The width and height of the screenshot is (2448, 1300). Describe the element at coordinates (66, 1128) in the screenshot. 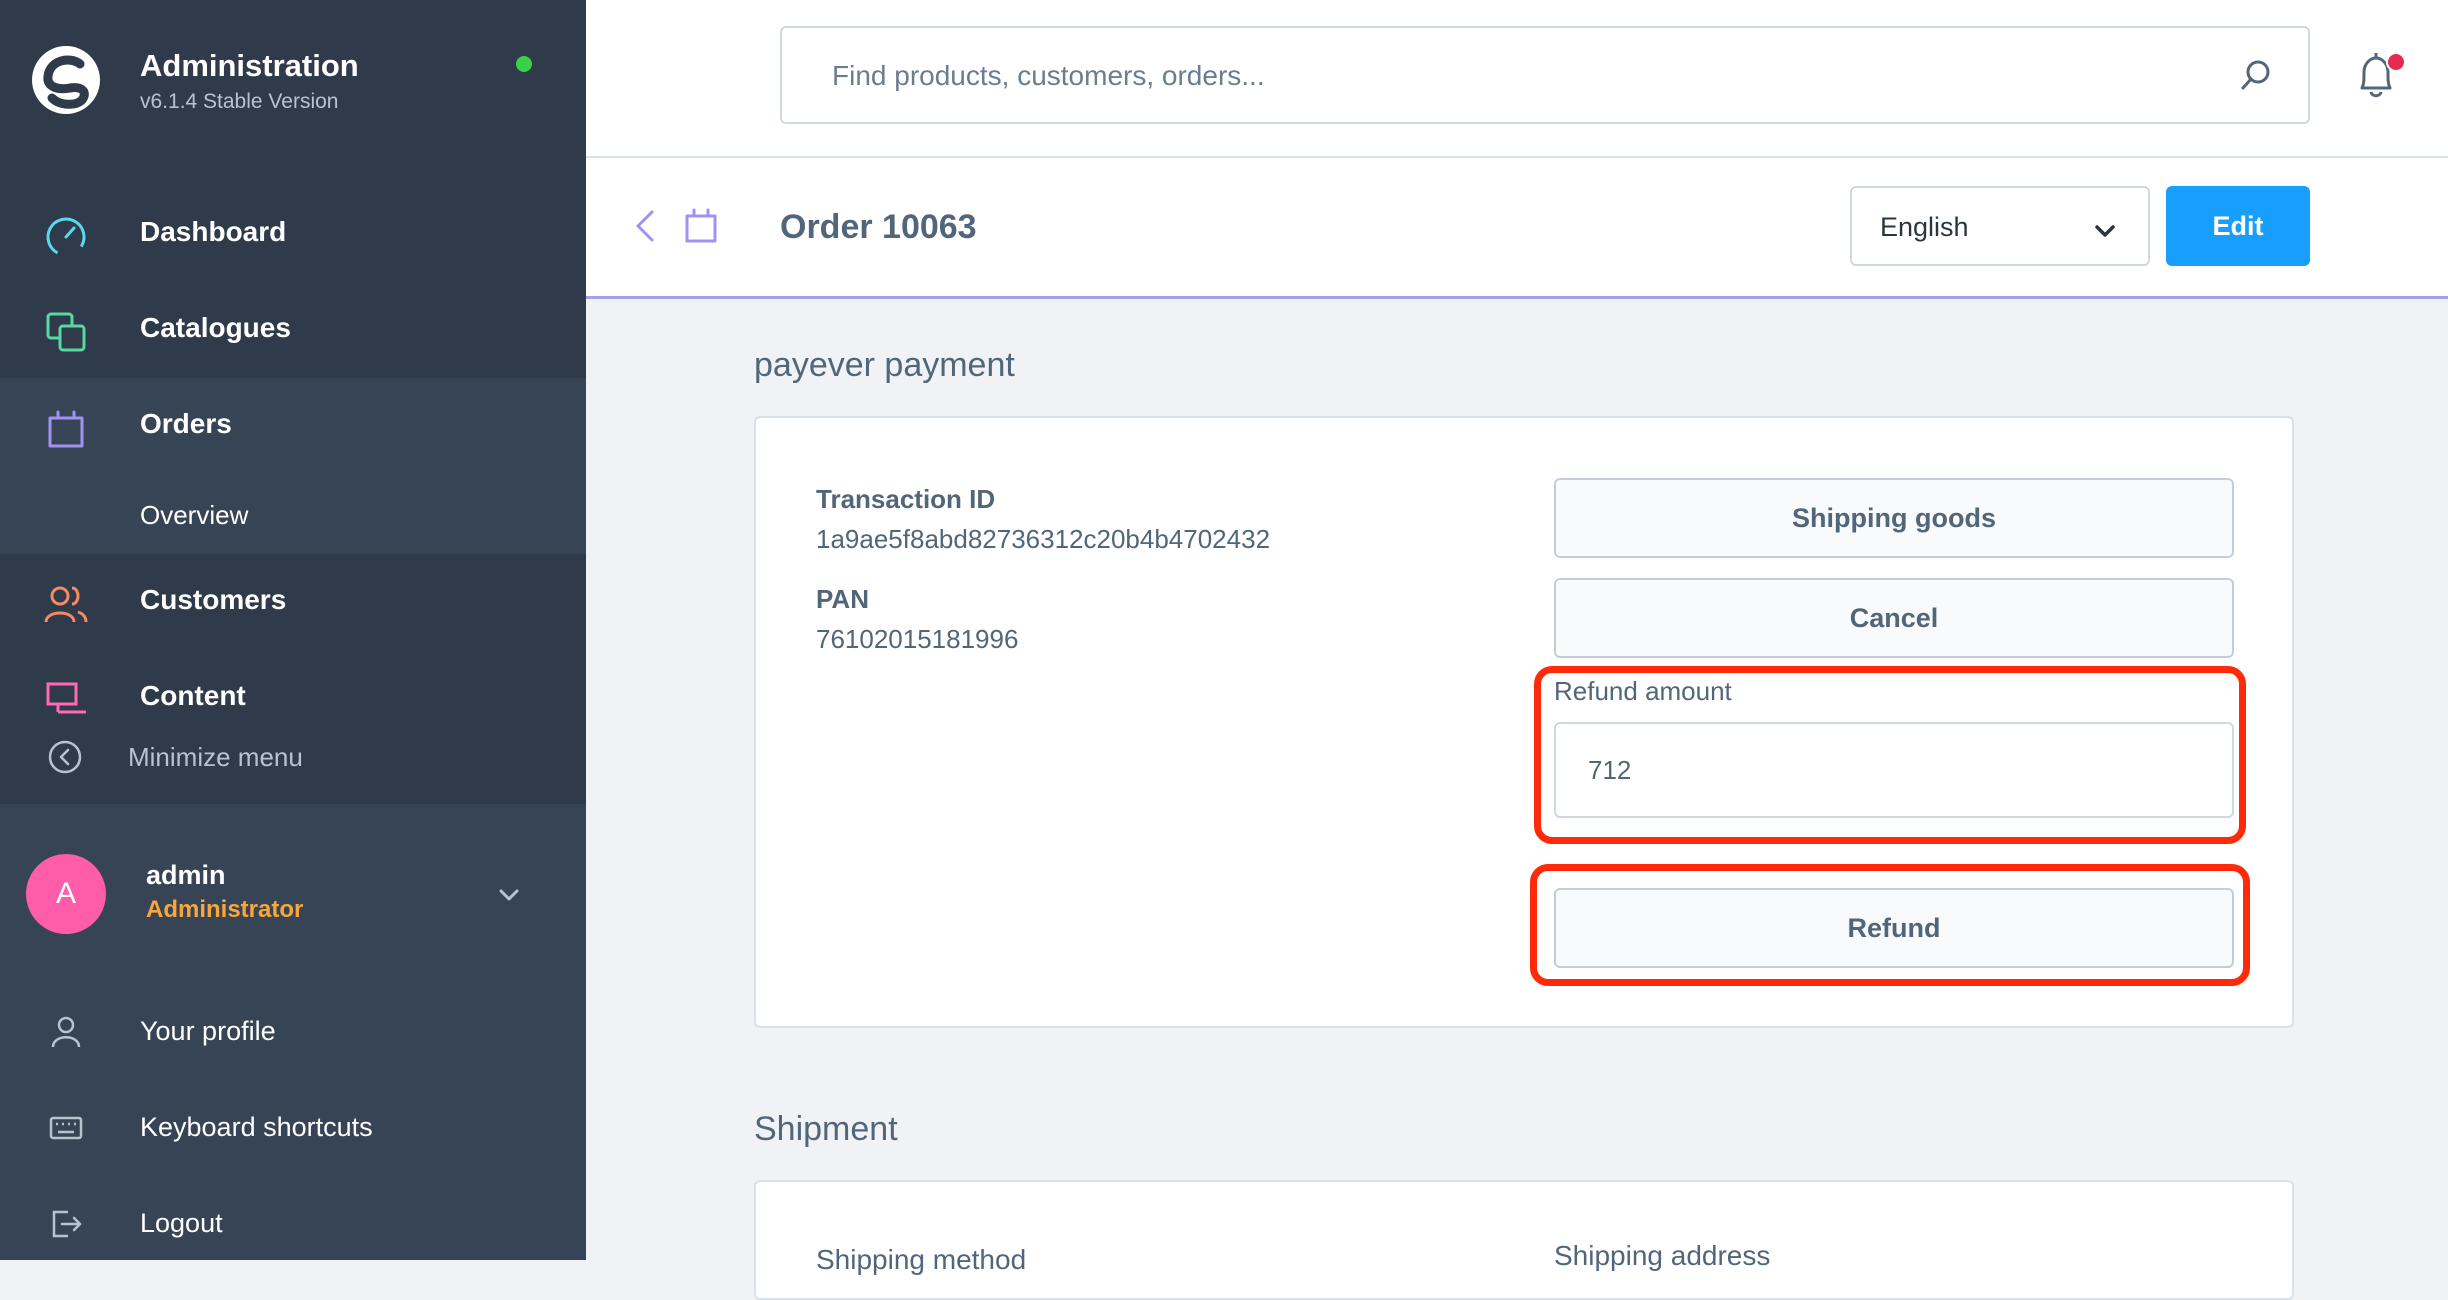

I see `keyboard-icon` at that location.